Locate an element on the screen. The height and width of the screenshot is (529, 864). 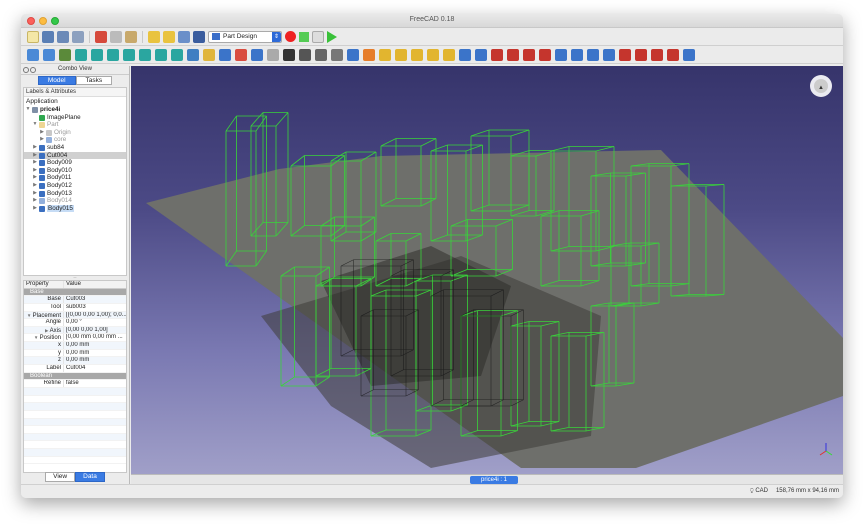
property-row: Label Cut004 is located at coordinates (75, 369).